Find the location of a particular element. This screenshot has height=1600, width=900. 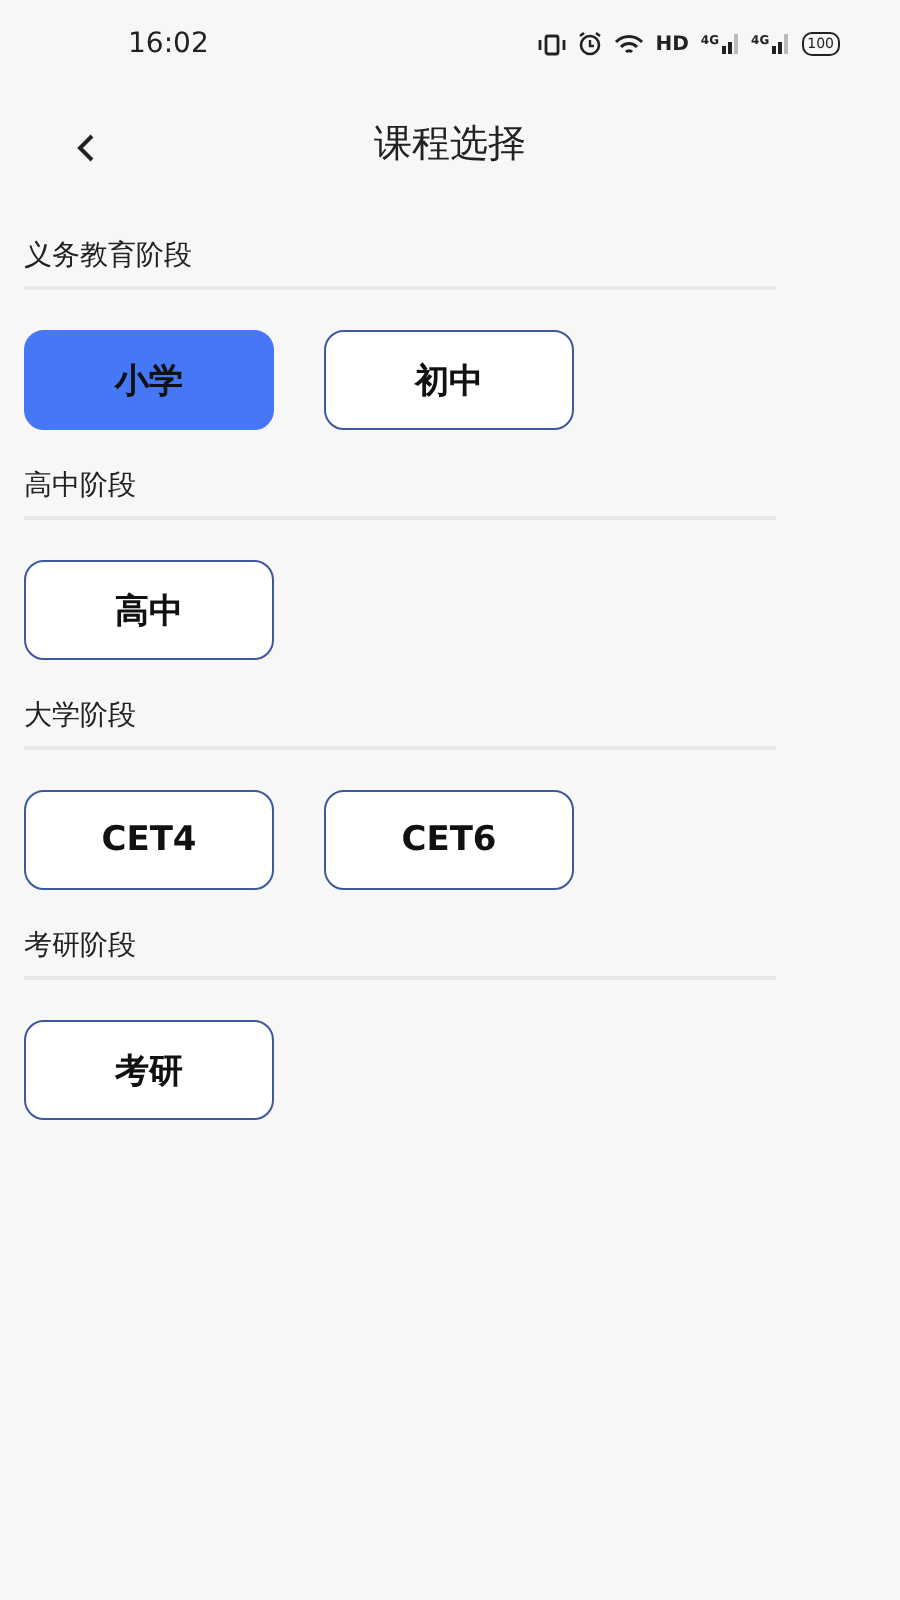

wifi-icon is located at coordinates (628, 44).